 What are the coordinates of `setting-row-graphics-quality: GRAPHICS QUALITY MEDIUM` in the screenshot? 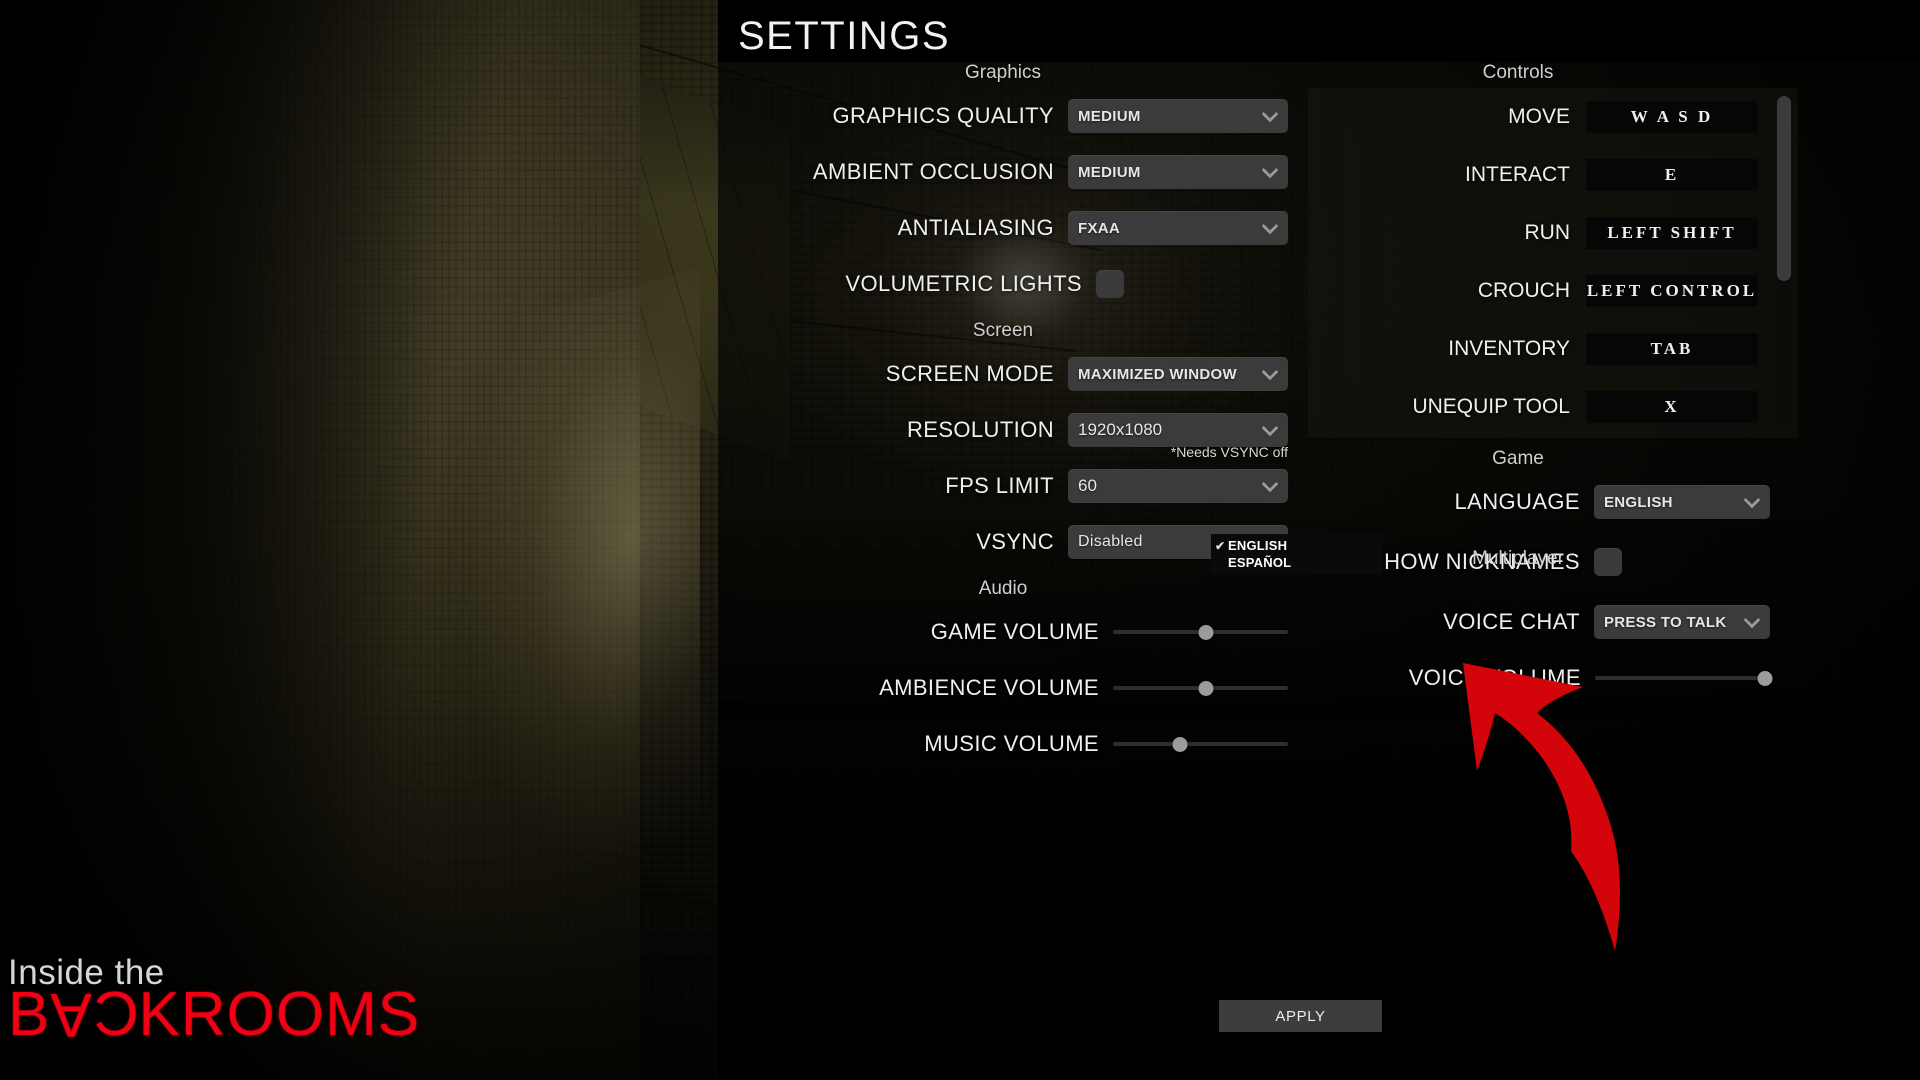 It's located at (1003, 116).